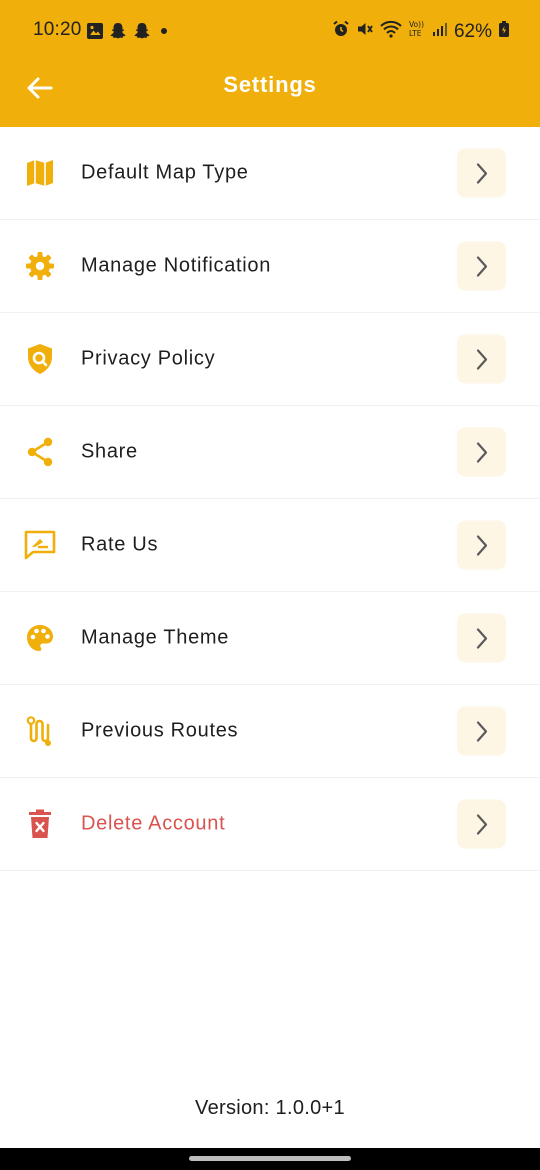 This screenshot has height=1170, width=540. I want to click on settings-item-delete-account: Delete Account, so click(270, 824).